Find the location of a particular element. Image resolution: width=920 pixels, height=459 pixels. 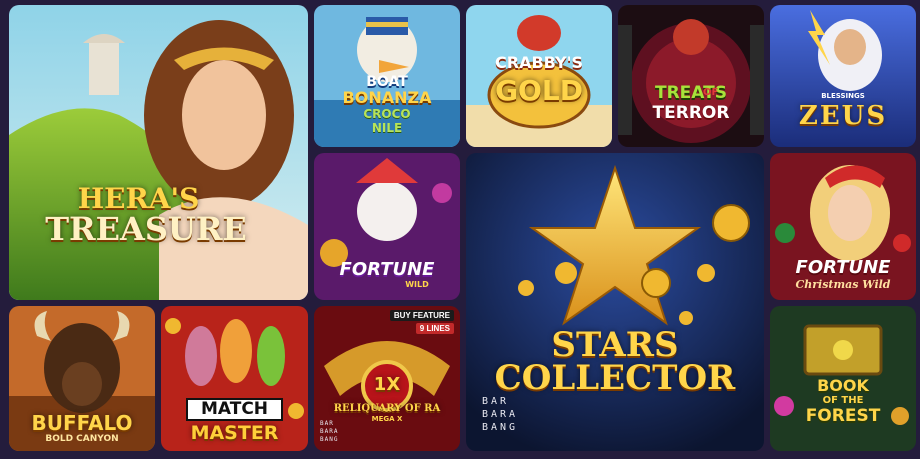

fortune-christmas-wild-title-line2: Christmas Wild is located at coordinates (843, 284).